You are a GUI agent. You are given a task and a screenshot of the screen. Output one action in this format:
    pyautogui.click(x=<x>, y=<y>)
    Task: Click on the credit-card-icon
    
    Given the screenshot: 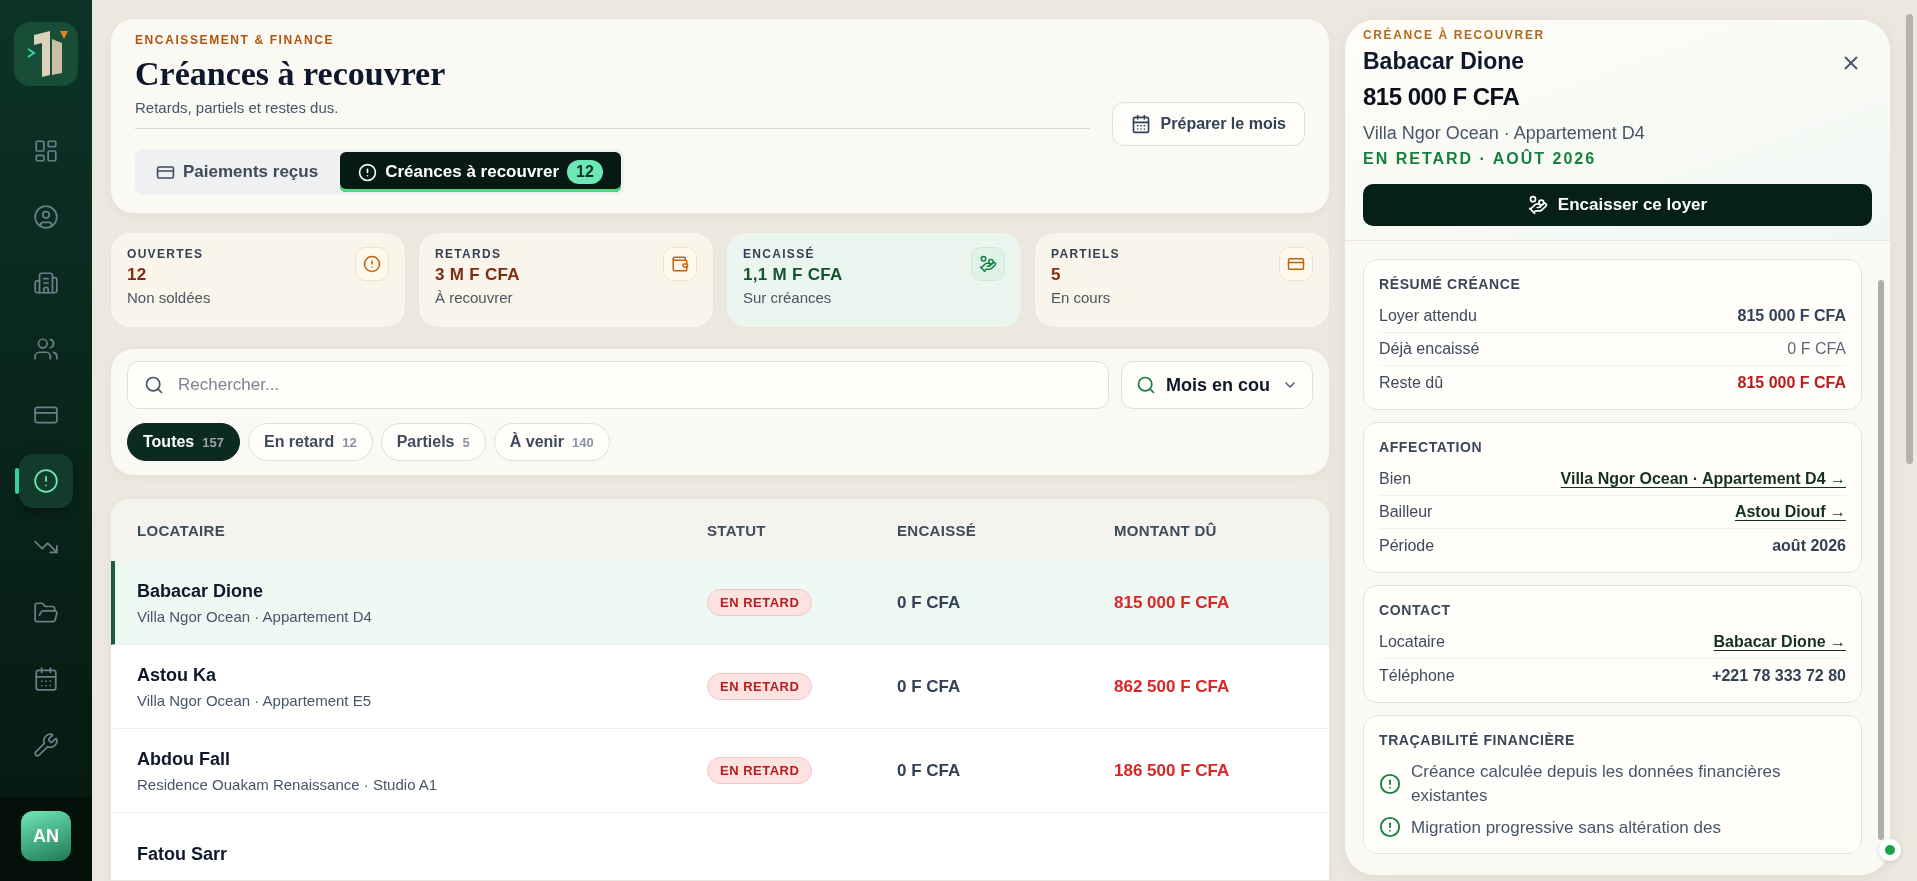 What is the action you would take?
    pyautogui.click(x=1296, y=264)
    